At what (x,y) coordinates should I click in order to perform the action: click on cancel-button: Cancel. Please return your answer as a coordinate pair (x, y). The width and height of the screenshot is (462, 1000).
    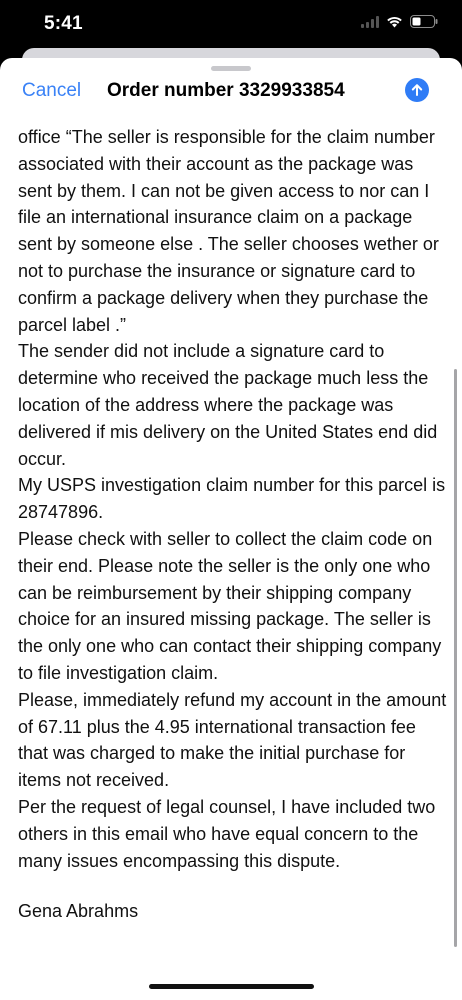
    Looking at the image, I should click on (51, 91).